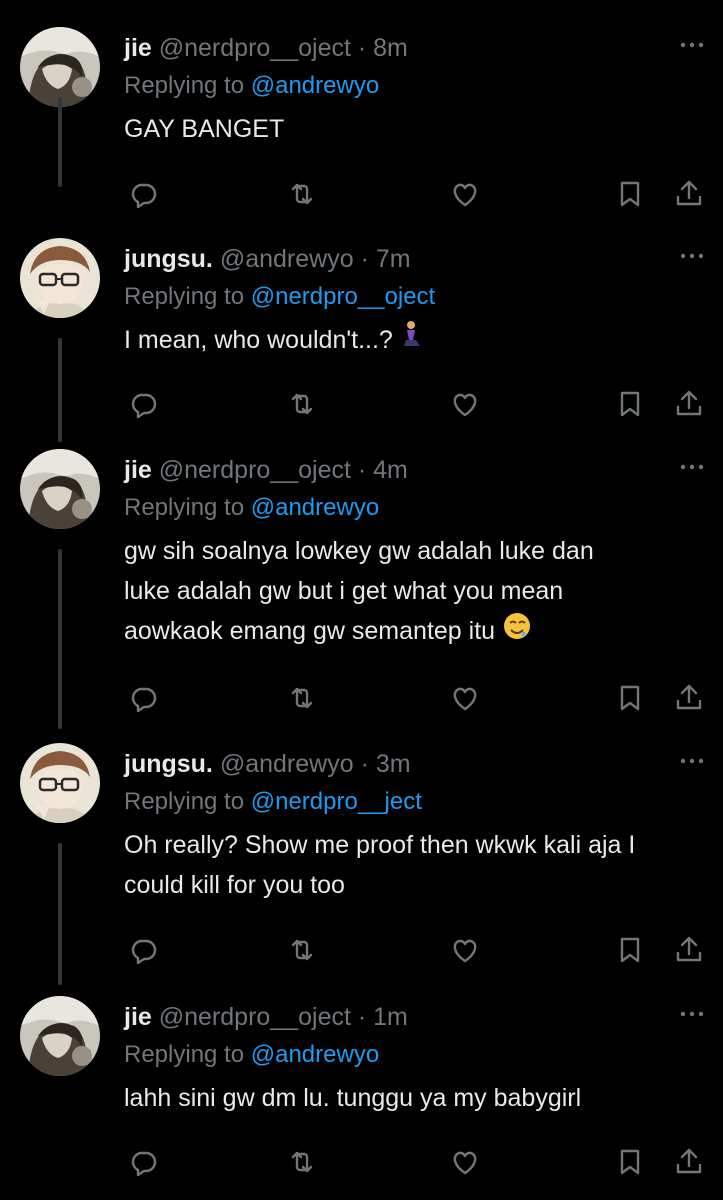  I want to click on tweet-text: GAY BANGET, so click(404, 129).